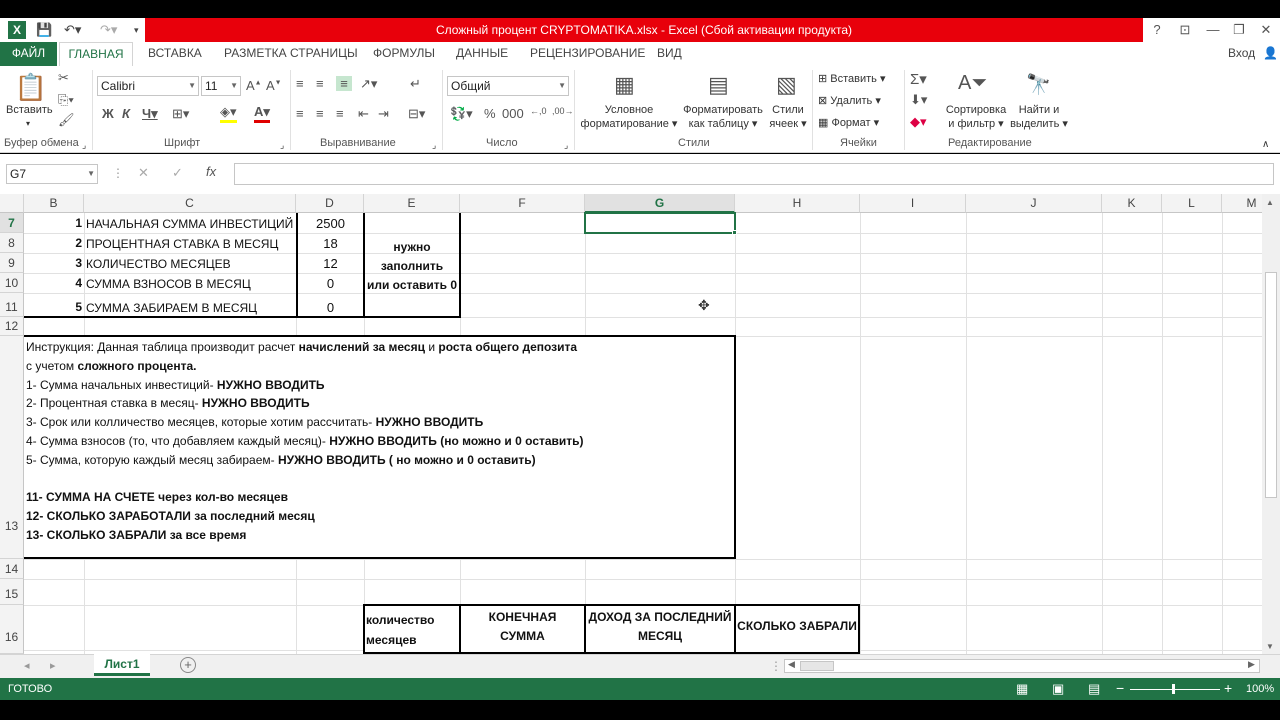 This screenshot has height=720, width=1280. What do you see at coordinates (53, 223) in the screenshot?
I see `param-number: 1` at bounding box center [53, 223].